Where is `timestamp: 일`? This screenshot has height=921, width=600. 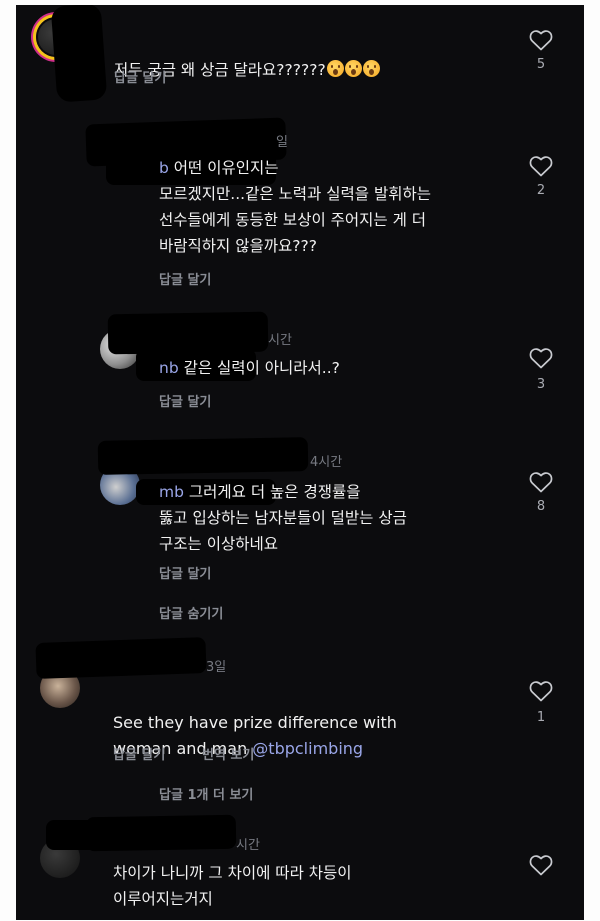 timestamp: 일 is located at coordinates (282, 142).